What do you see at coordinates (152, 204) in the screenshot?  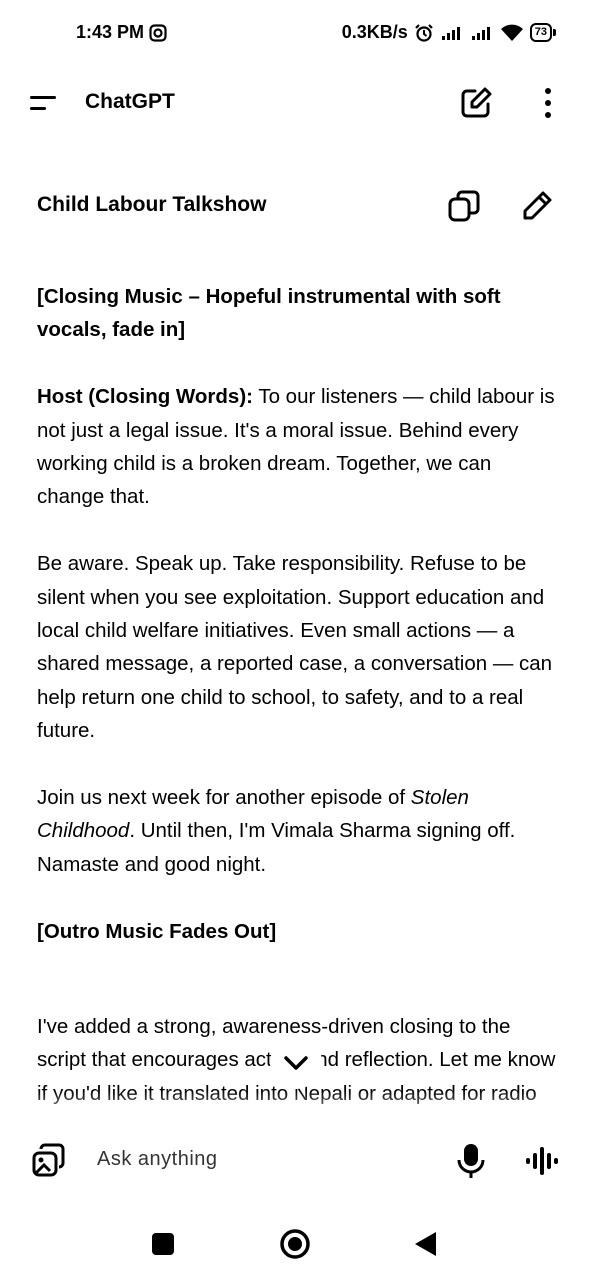 I see `conversation-title: Child Labour Talkshow` at bounding box center [152, 204].